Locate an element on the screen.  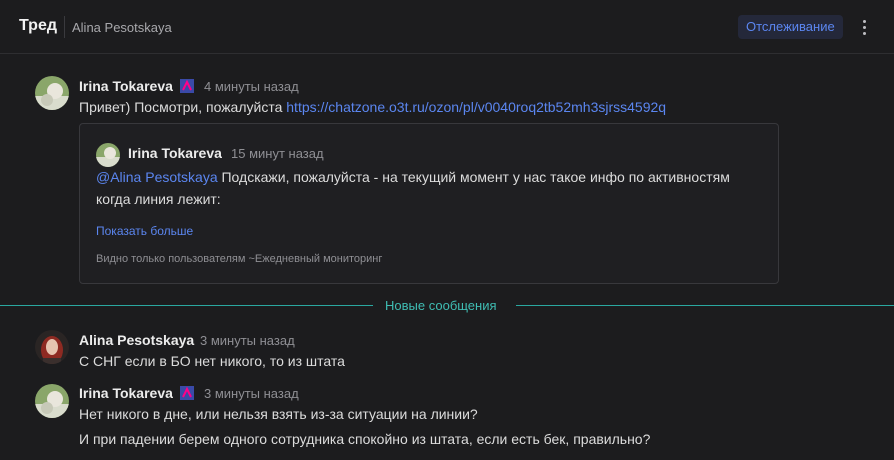
new-messages-line-left is located at coordinates (186, 305).